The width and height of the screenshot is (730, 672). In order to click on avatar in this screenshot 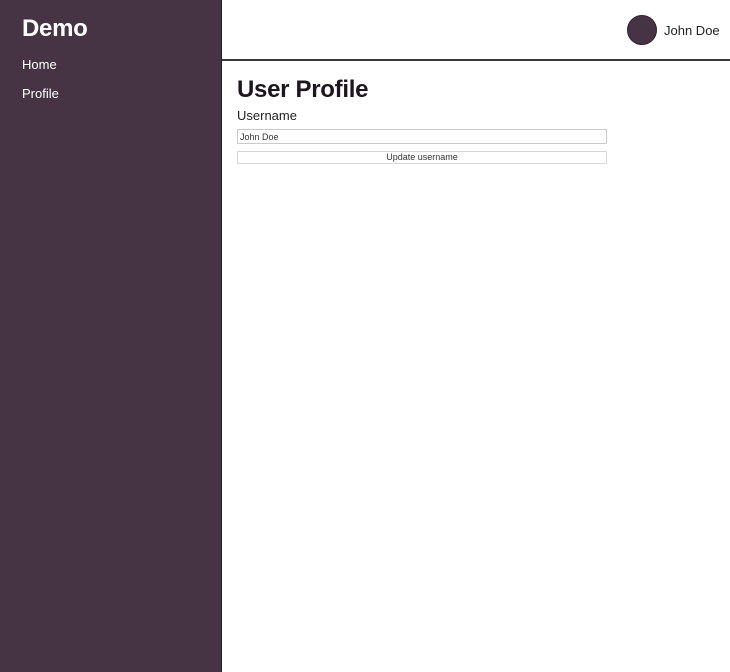, I will do `click(642, 30)`.